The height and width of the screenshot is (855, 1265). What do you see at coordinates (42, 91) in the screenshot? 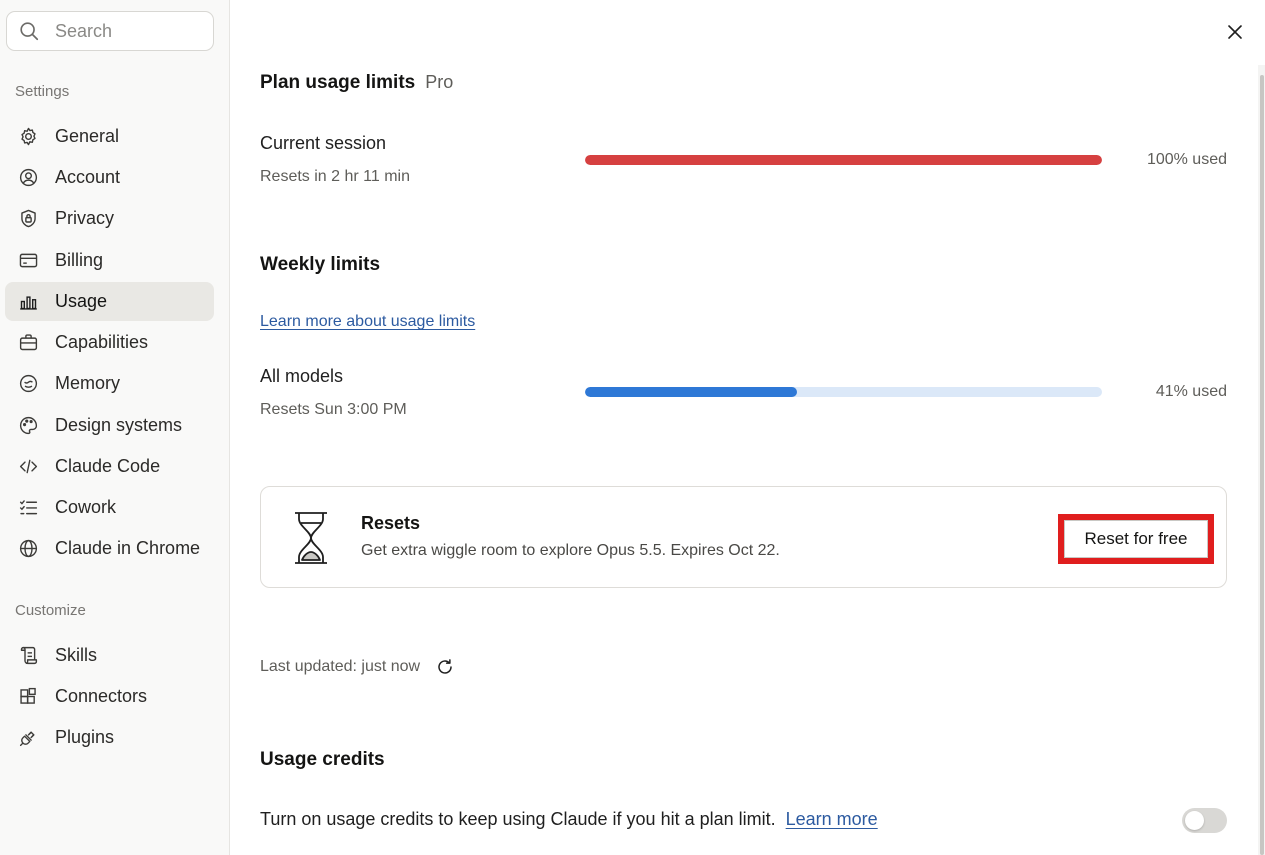
I see `settings-section-label: Settings` at bounding box center [42, 91].